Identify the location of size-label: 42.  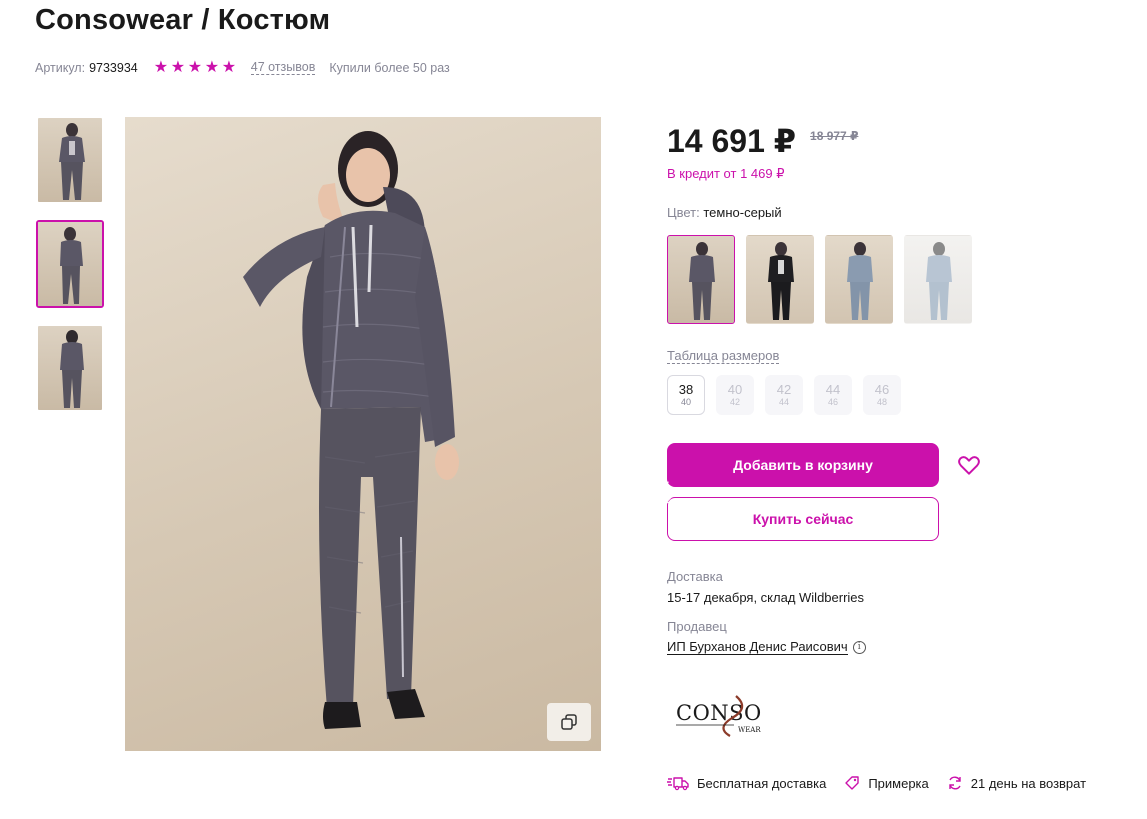
(784, 389).